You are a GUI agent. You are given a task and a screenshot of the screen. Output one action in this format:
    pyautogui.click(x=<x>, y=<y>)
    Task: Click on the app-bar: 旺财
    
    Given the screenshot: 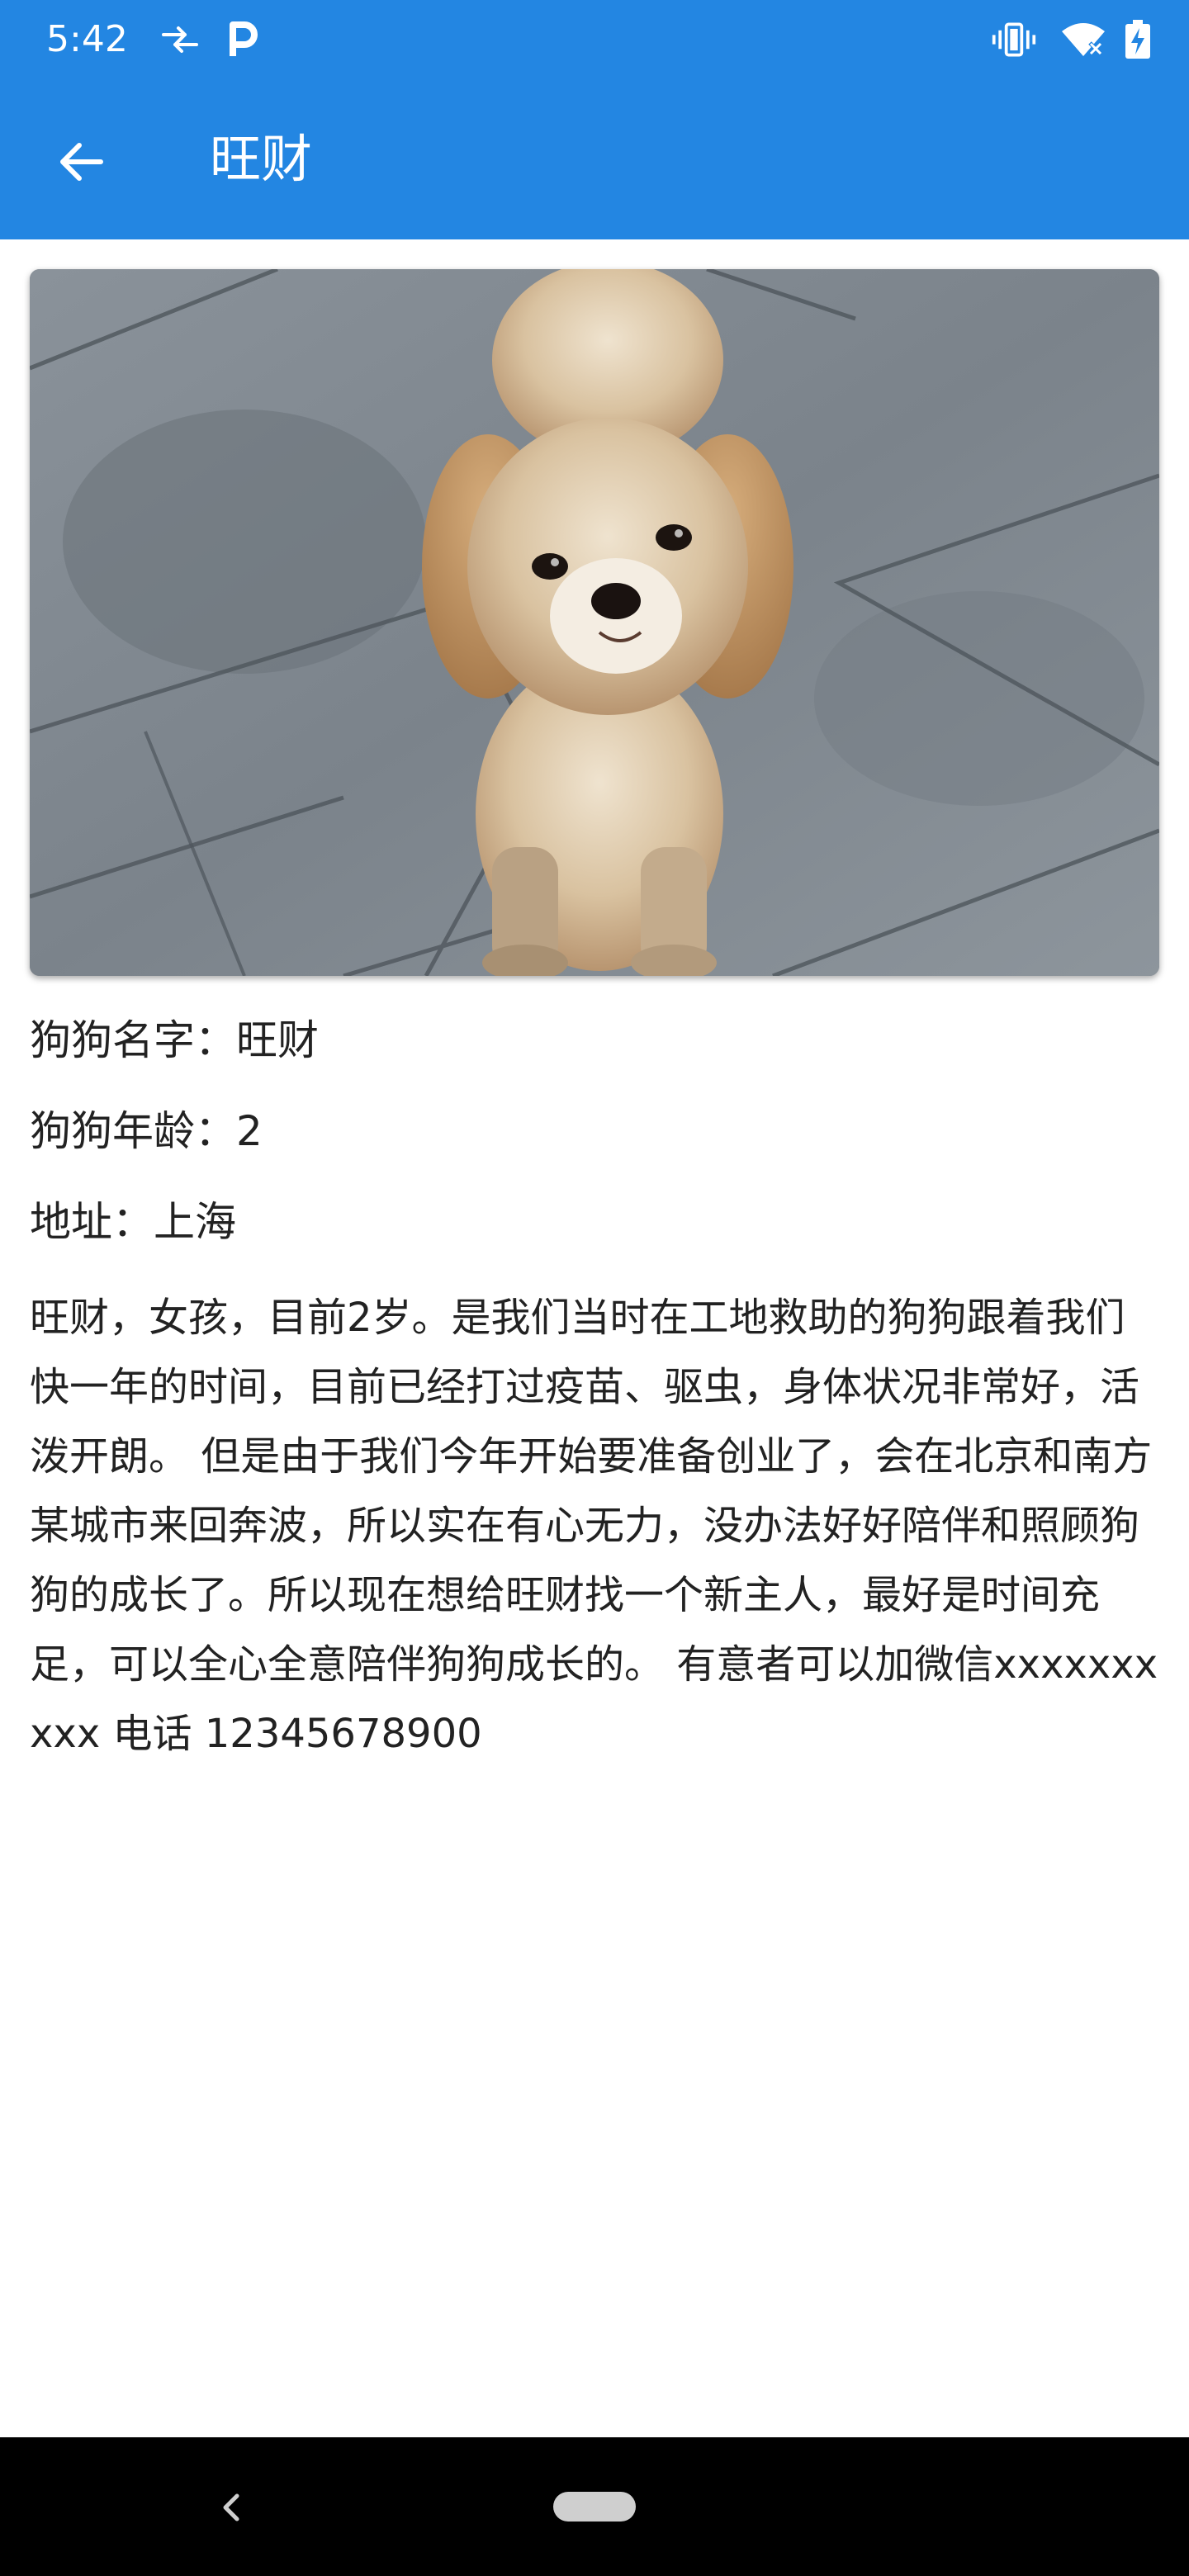 What is the action you would take?
    pyautogui.click(x=594, y=159)
    